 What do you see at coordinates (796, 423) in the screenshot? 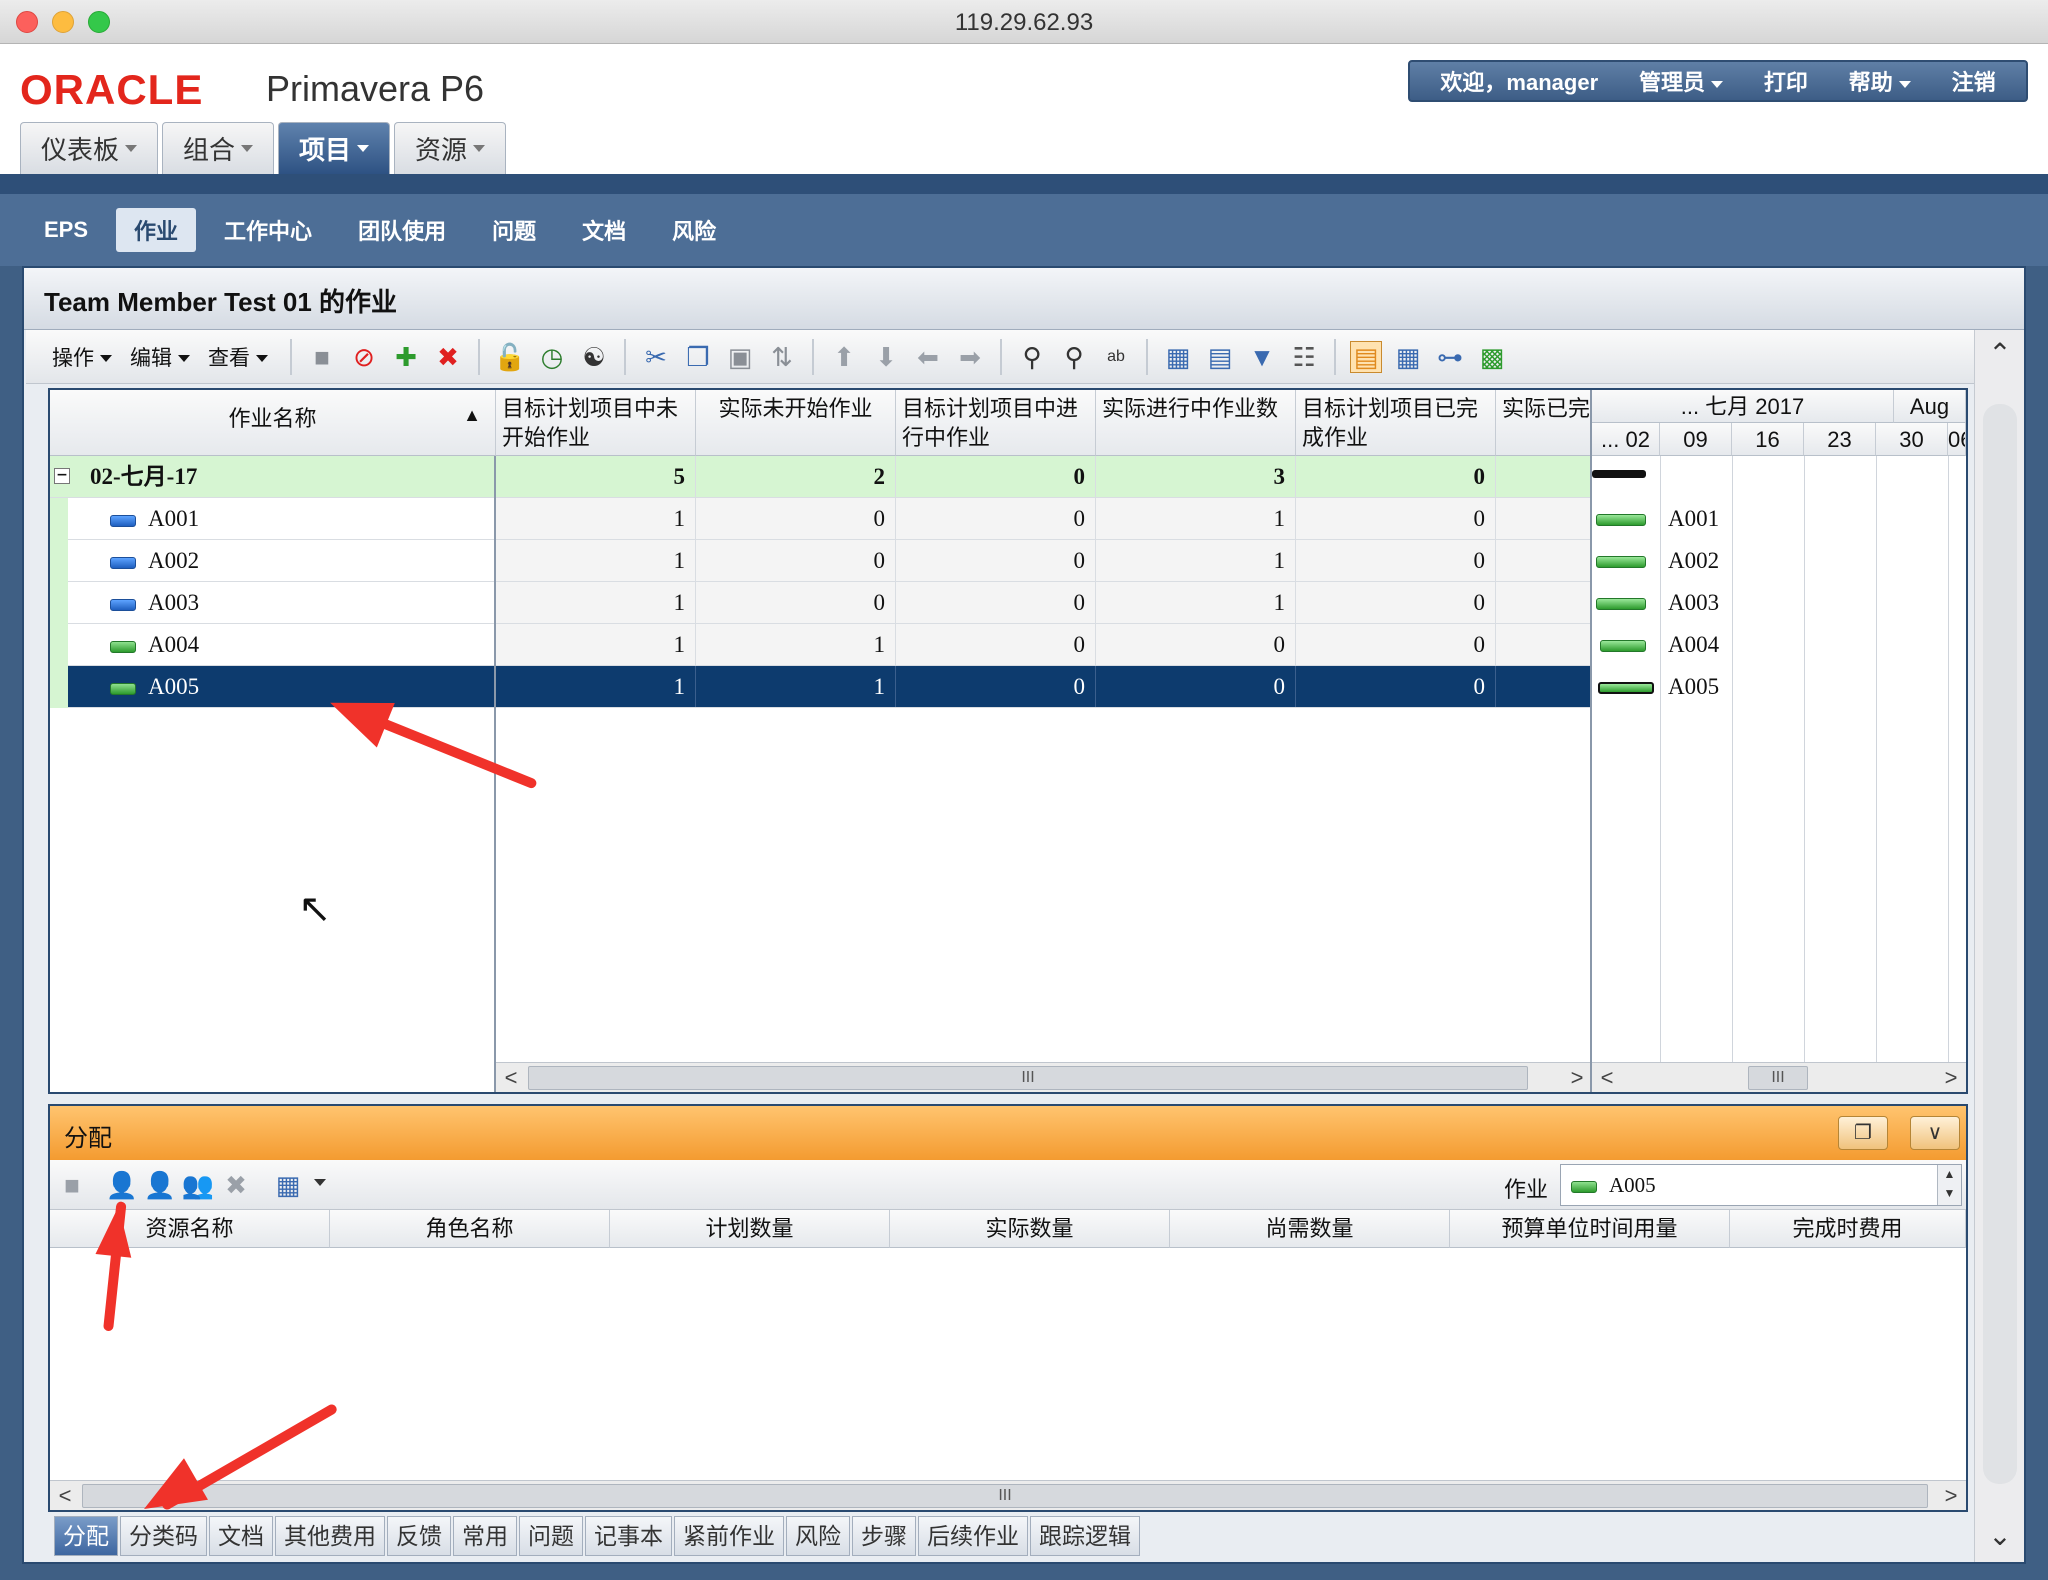
I see `column-header-actual-not-started: 实际未开始作业` at bounding box center [796, 423].